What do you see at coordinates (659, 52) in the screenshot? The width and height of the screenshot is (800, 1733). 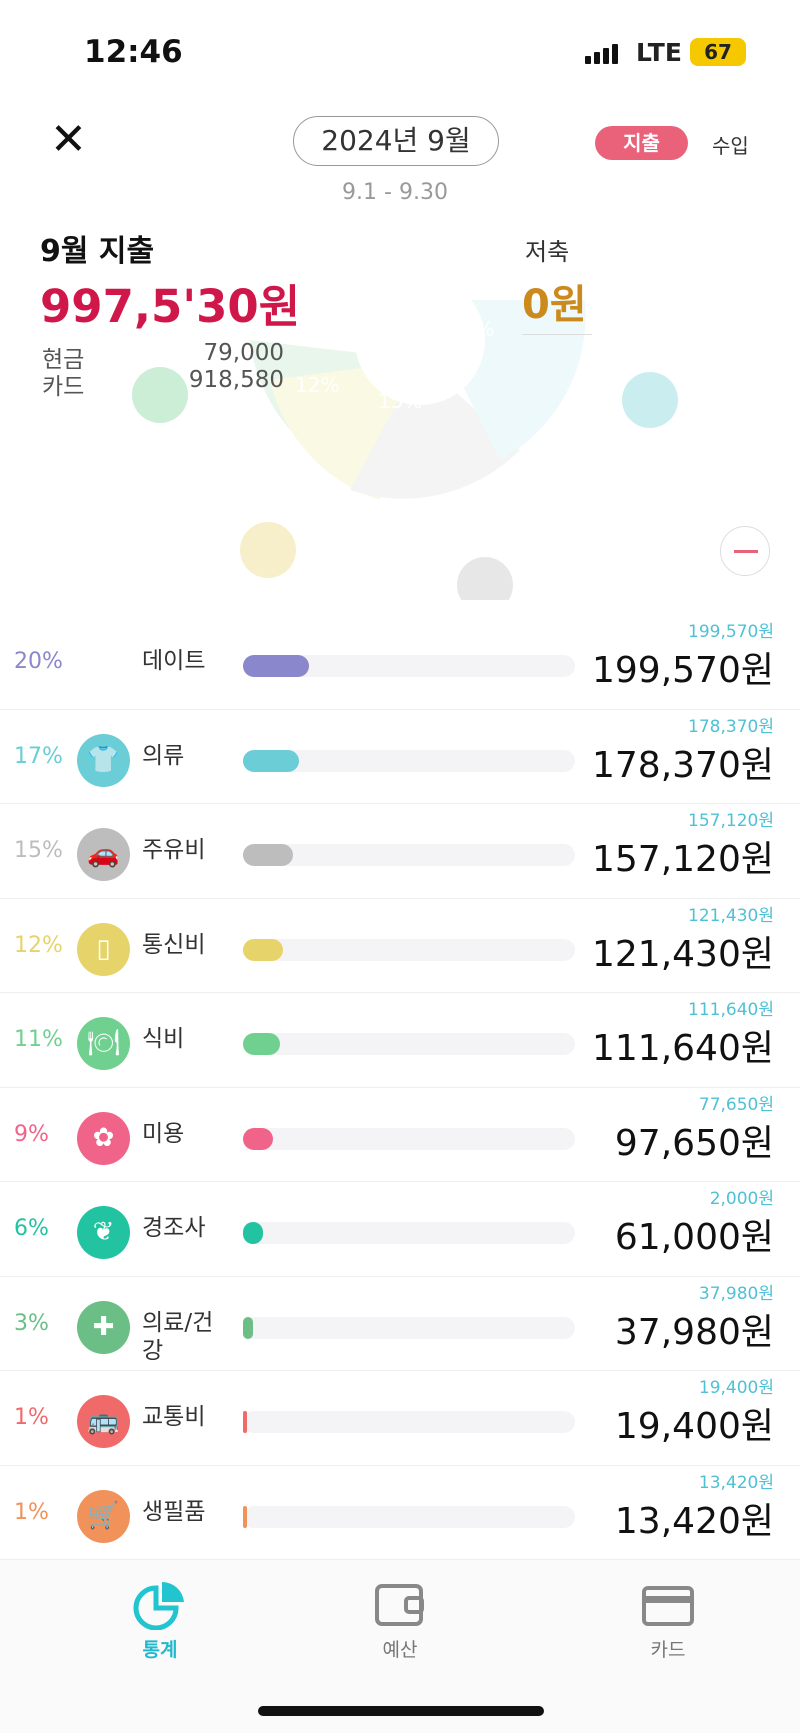 I see `network-type: LTE` at bounding box center [659, 52].